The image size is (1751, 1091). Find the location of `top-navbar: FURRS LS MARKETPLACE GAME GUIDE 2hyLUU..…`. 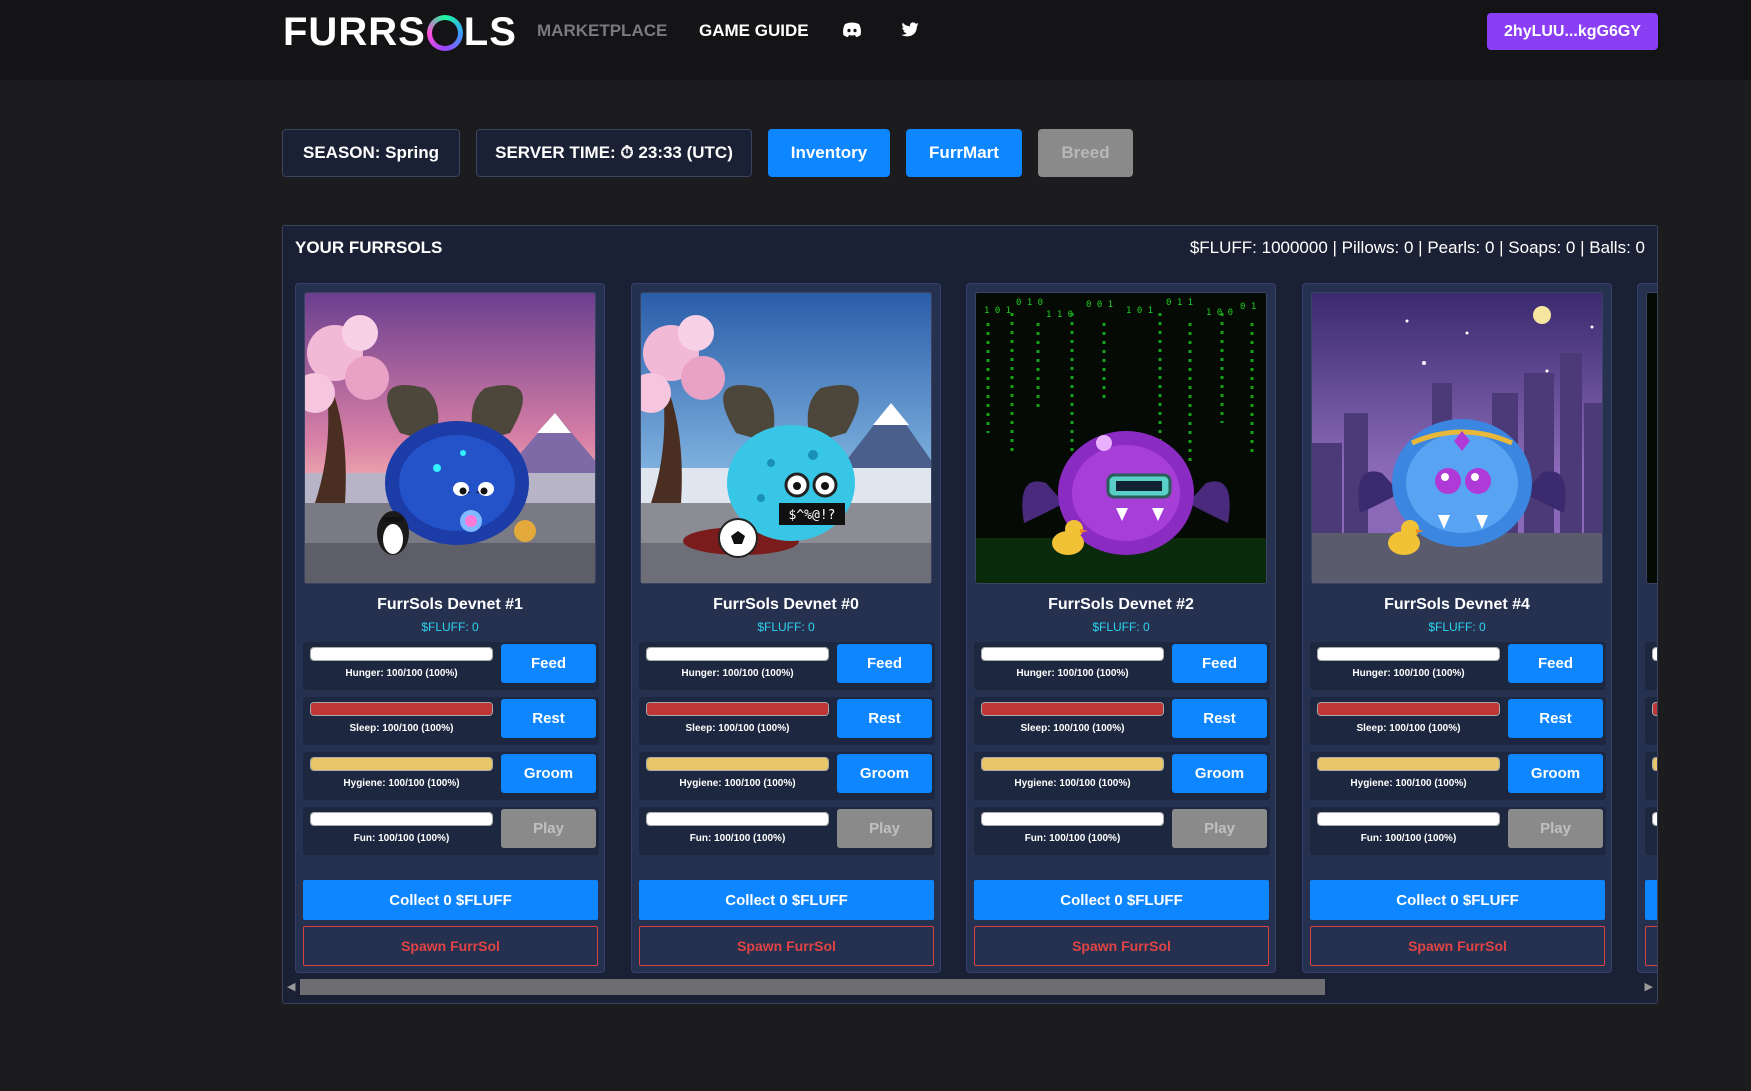

top-navbar: FURRS LS MARKETPLACE GAME GUIDE 2hyLUU..… is located at coordinates (875, 40).